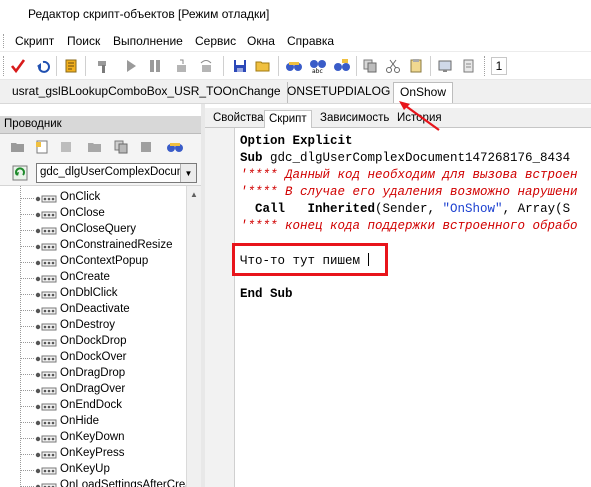 The width and height of the screenshot is (591, 487). I want to click on tree-item: OnDblClick, so click(93, 294).